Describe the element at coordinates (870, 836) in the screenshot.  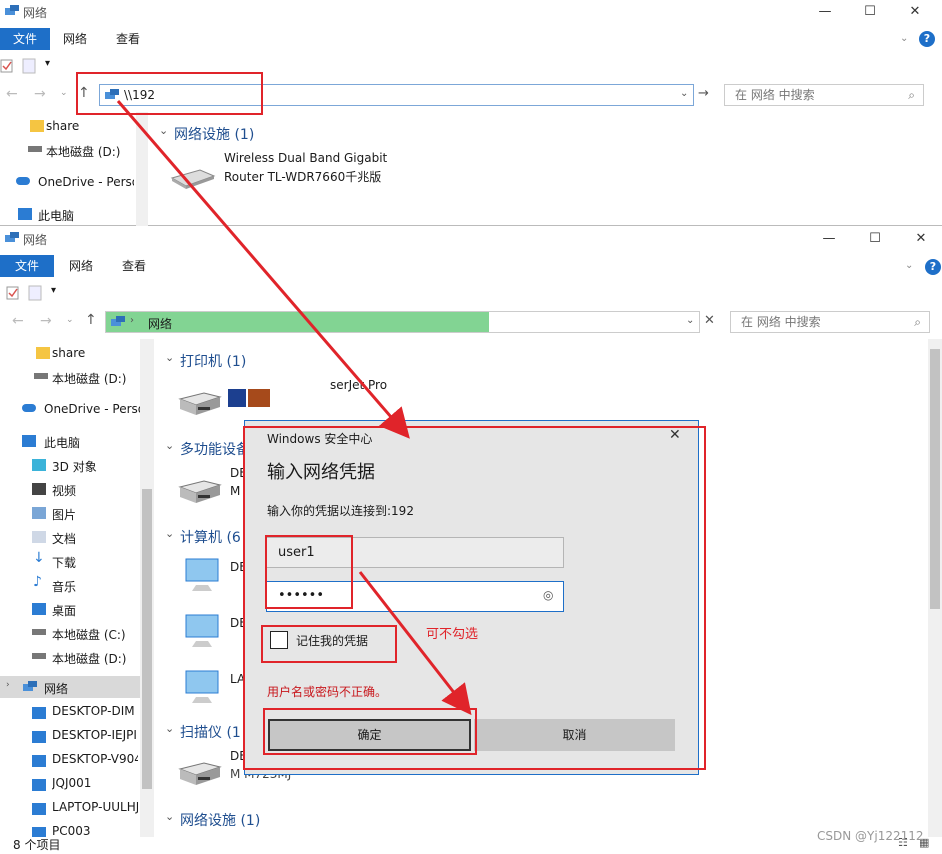
I see `watermark: CSDN @Yj122112` at that location.